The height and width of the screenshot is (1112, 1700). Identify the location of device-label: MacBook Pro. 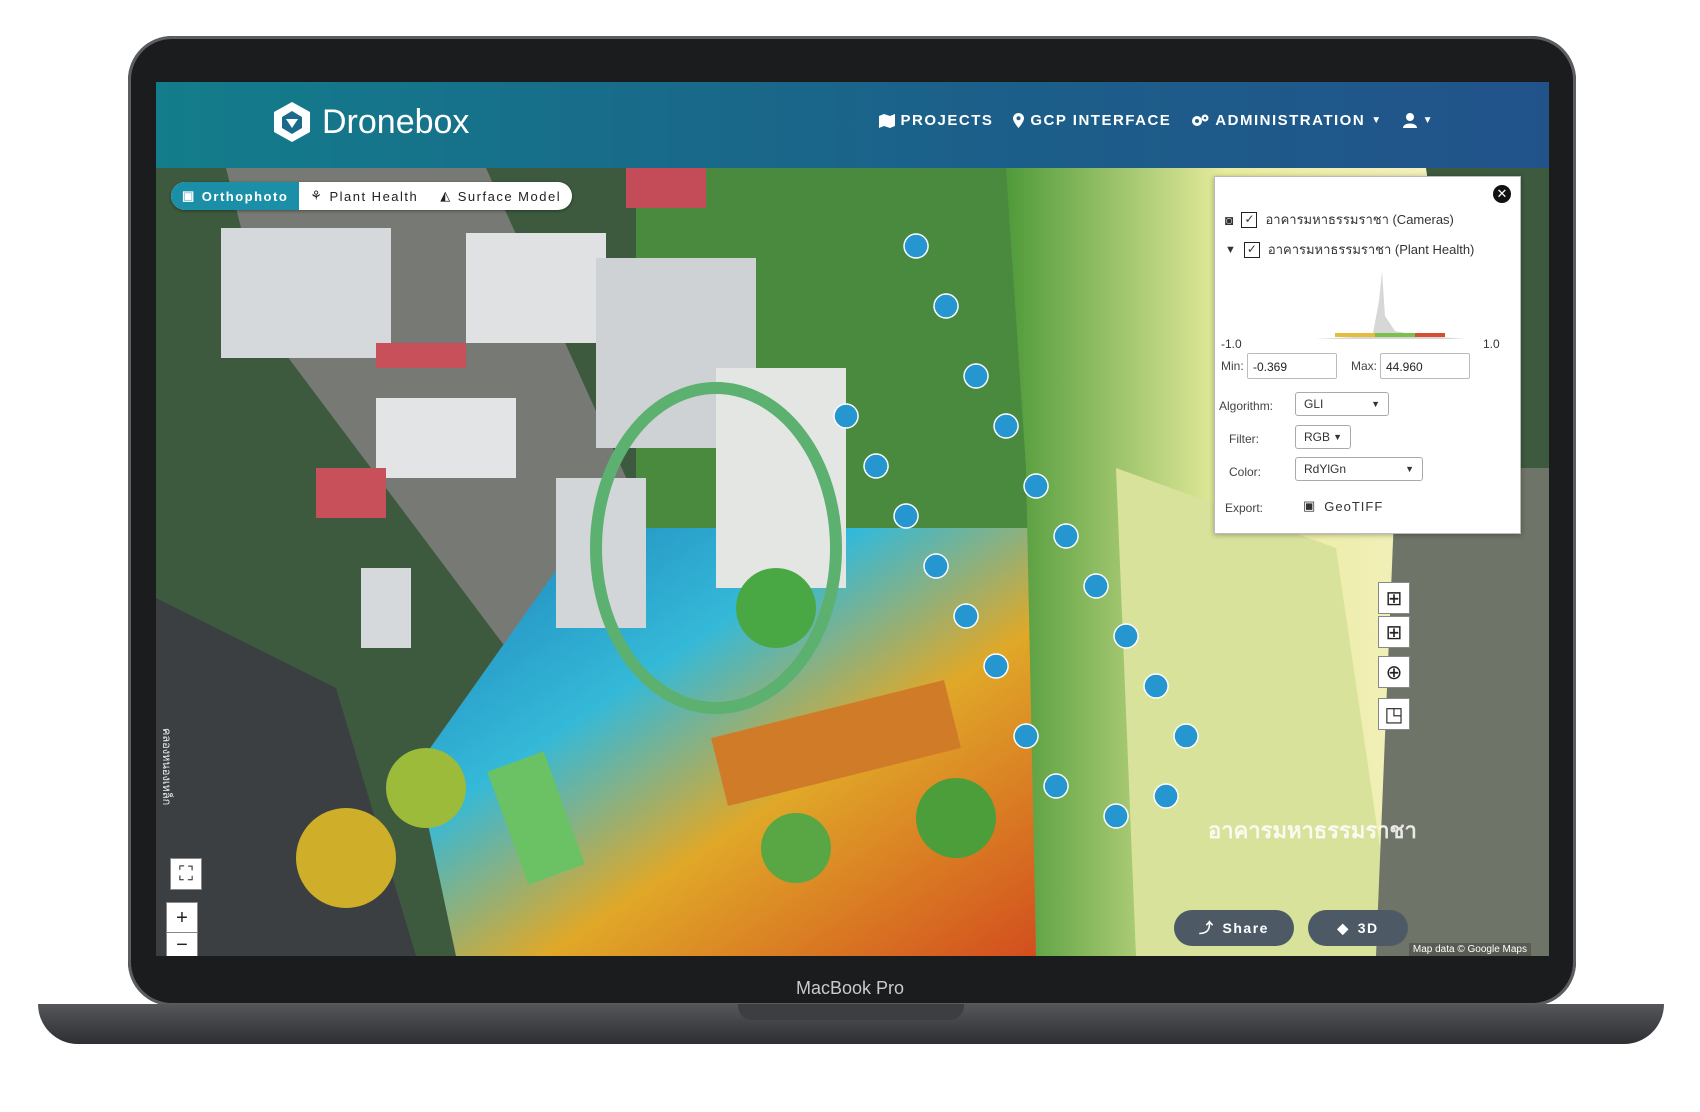
(850, 988).